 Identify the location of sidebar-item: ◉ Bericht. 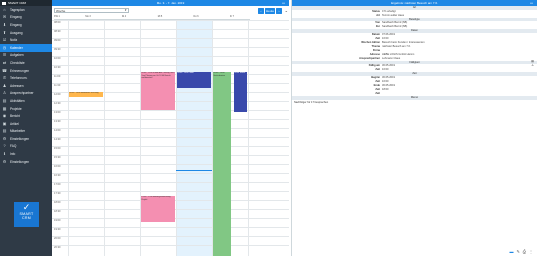
(26, 116).